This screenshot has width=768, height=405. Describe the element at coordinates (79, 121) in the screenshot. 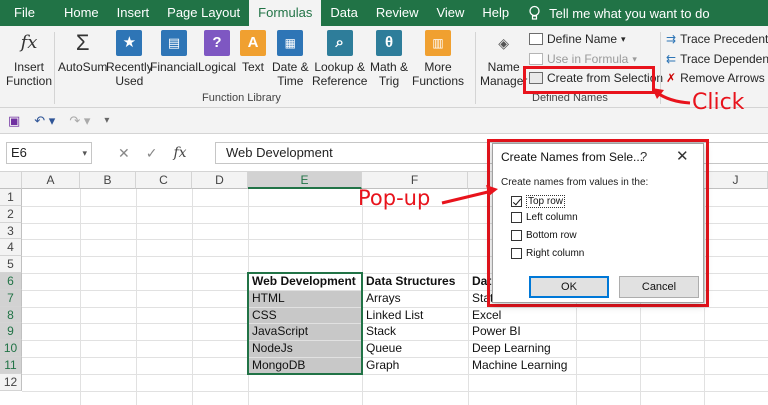

I see `redo-icon: ↷ ▾` at that location.